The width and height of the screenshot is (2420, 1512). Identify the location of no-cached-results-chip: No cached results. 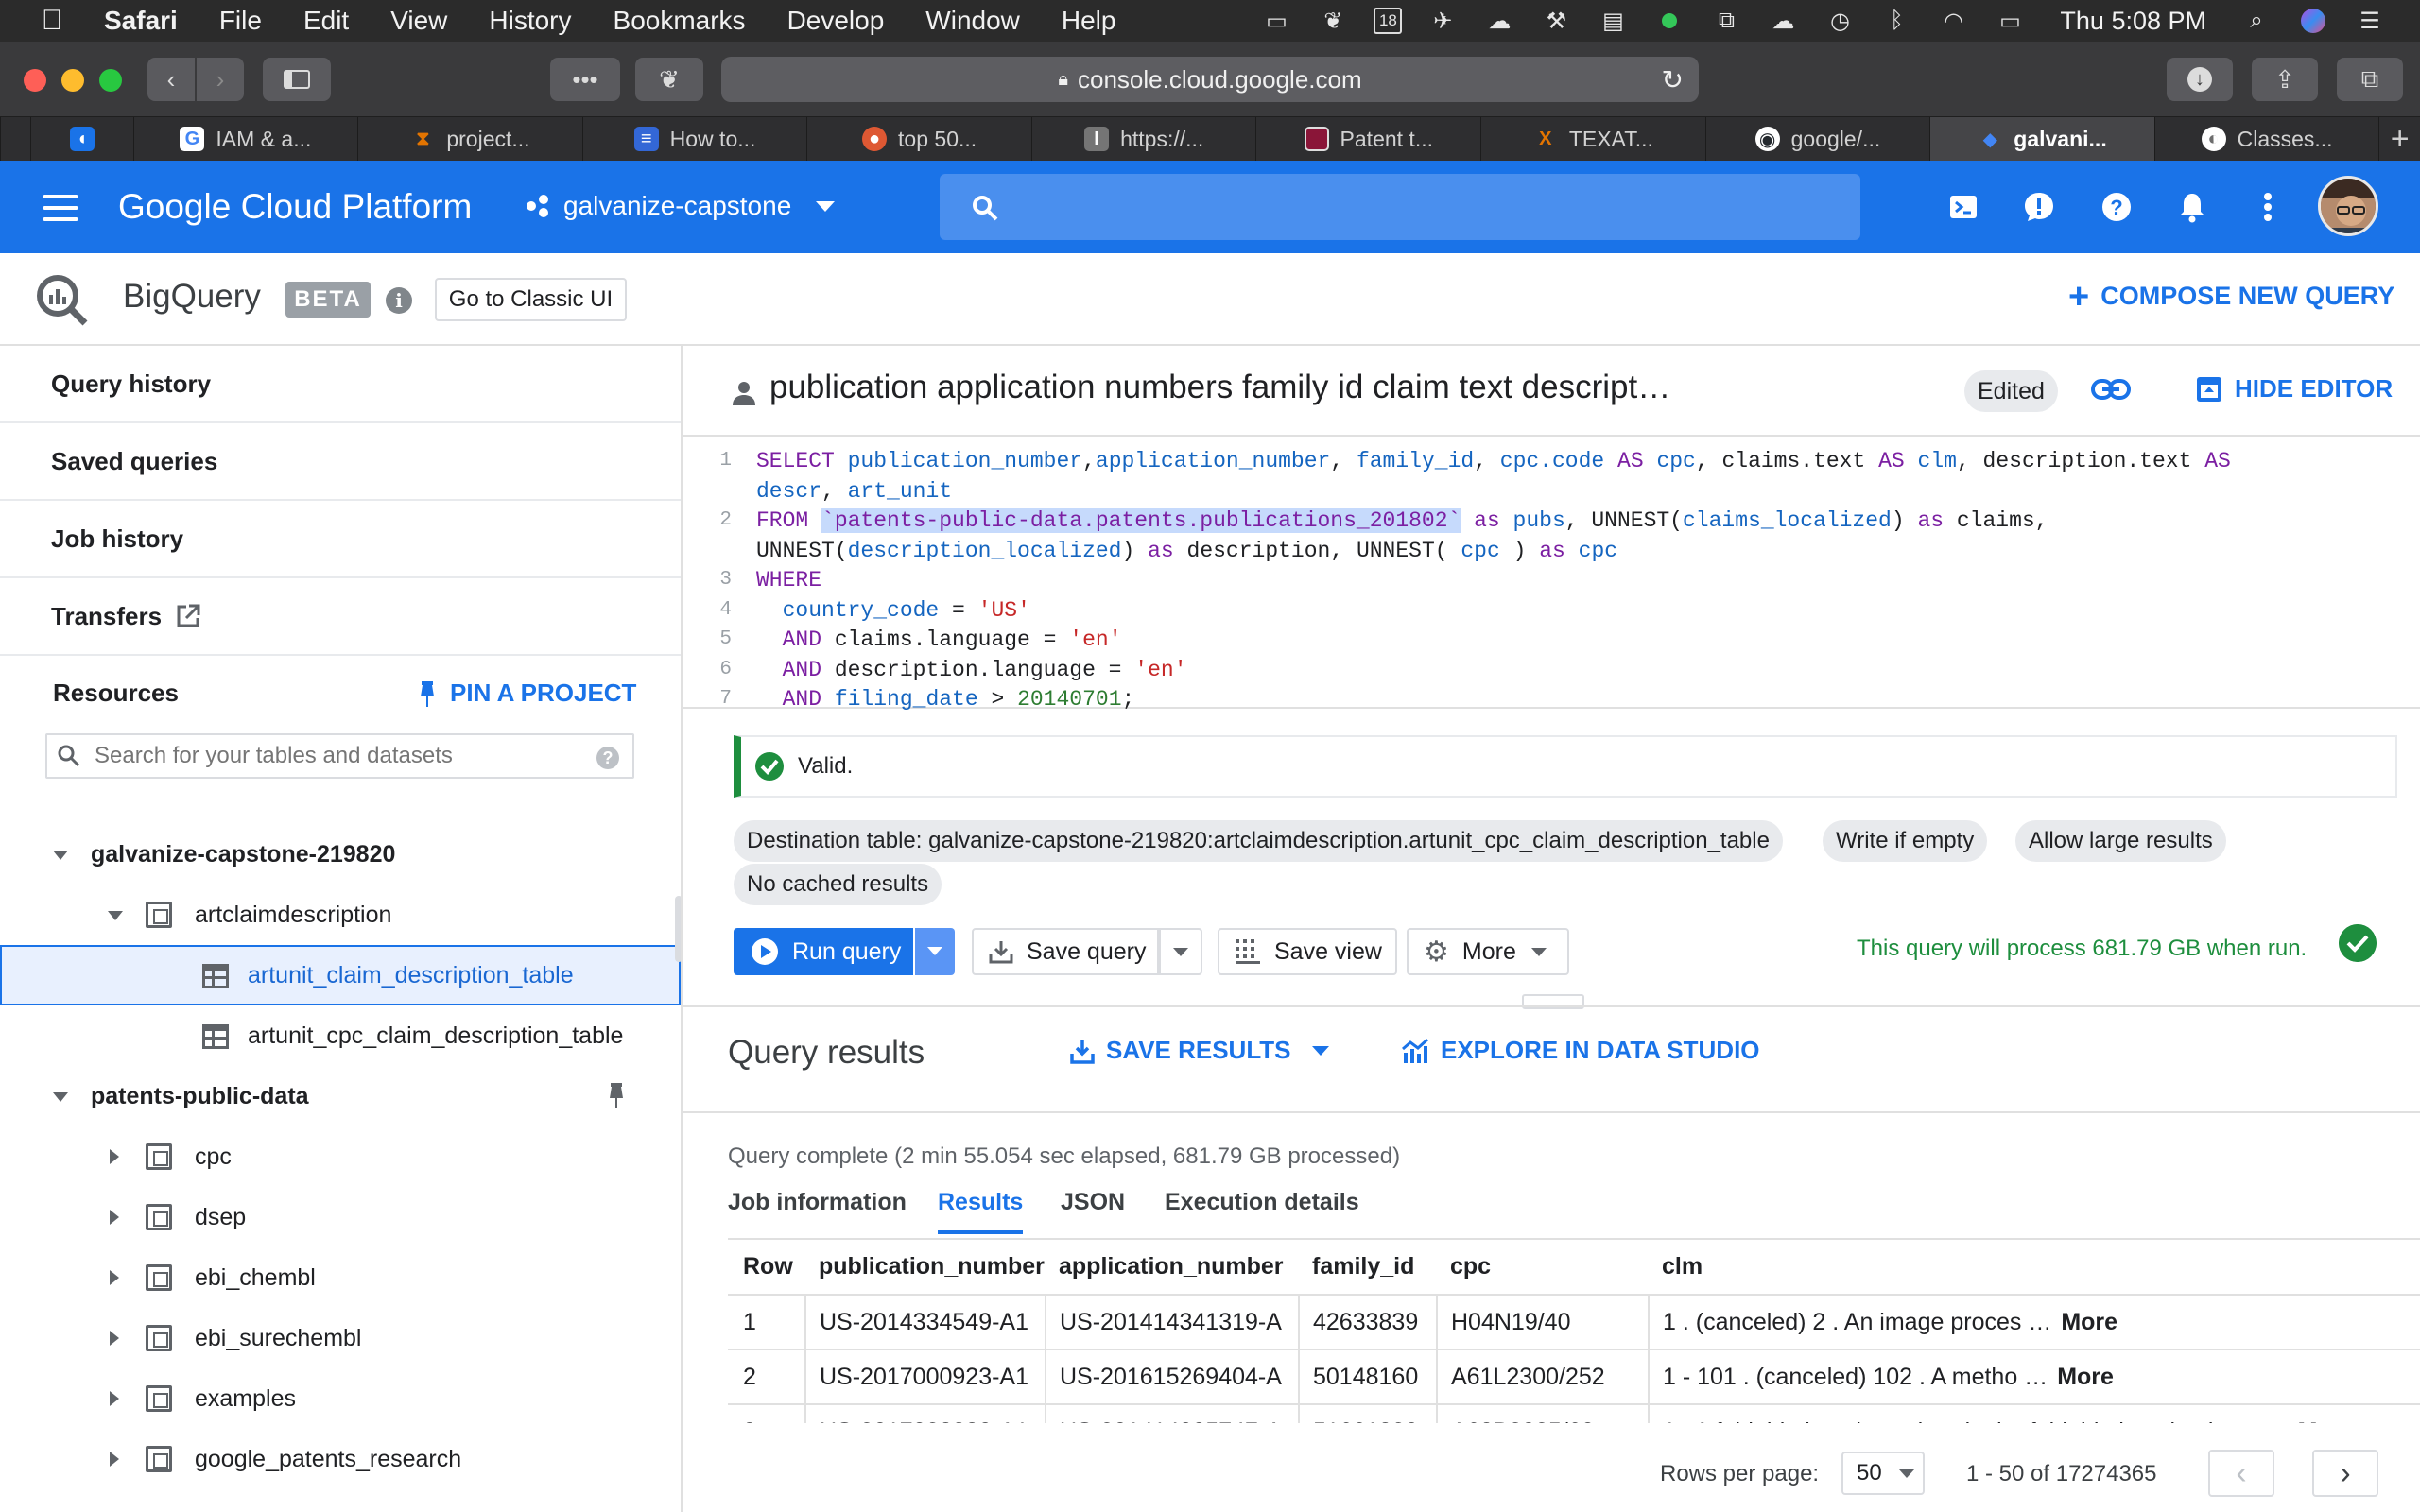
(838, 884).